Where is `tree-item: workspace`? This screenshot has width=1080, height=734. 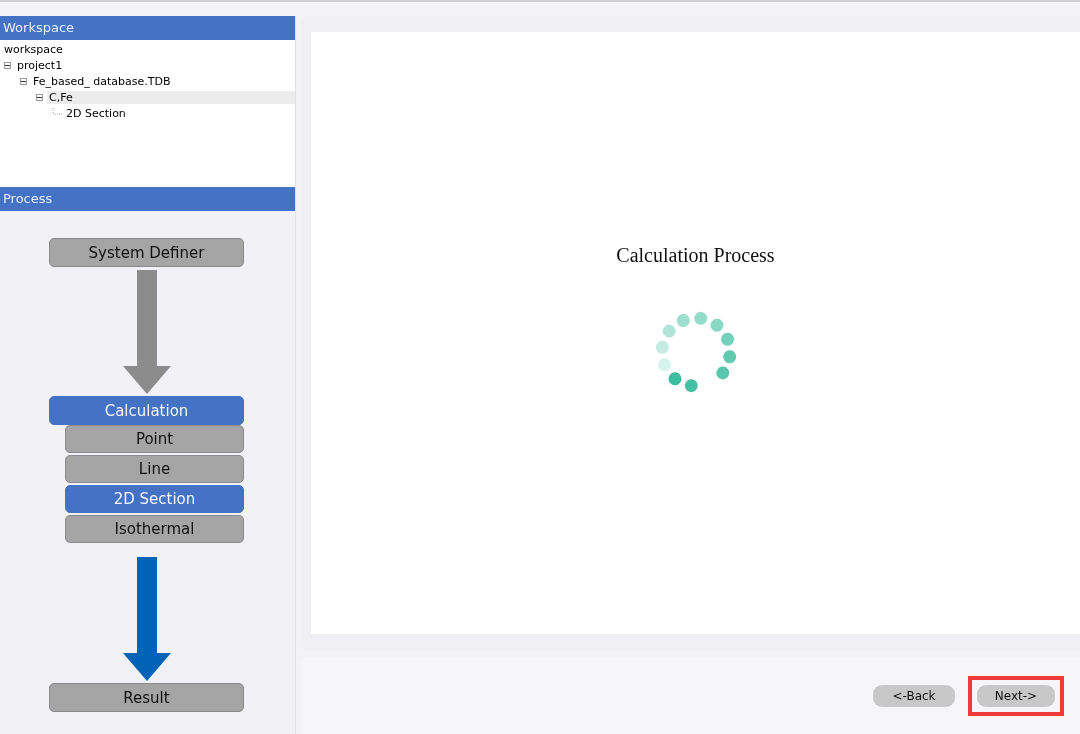
tree-item: workspace is located at coordinates (33, 49).